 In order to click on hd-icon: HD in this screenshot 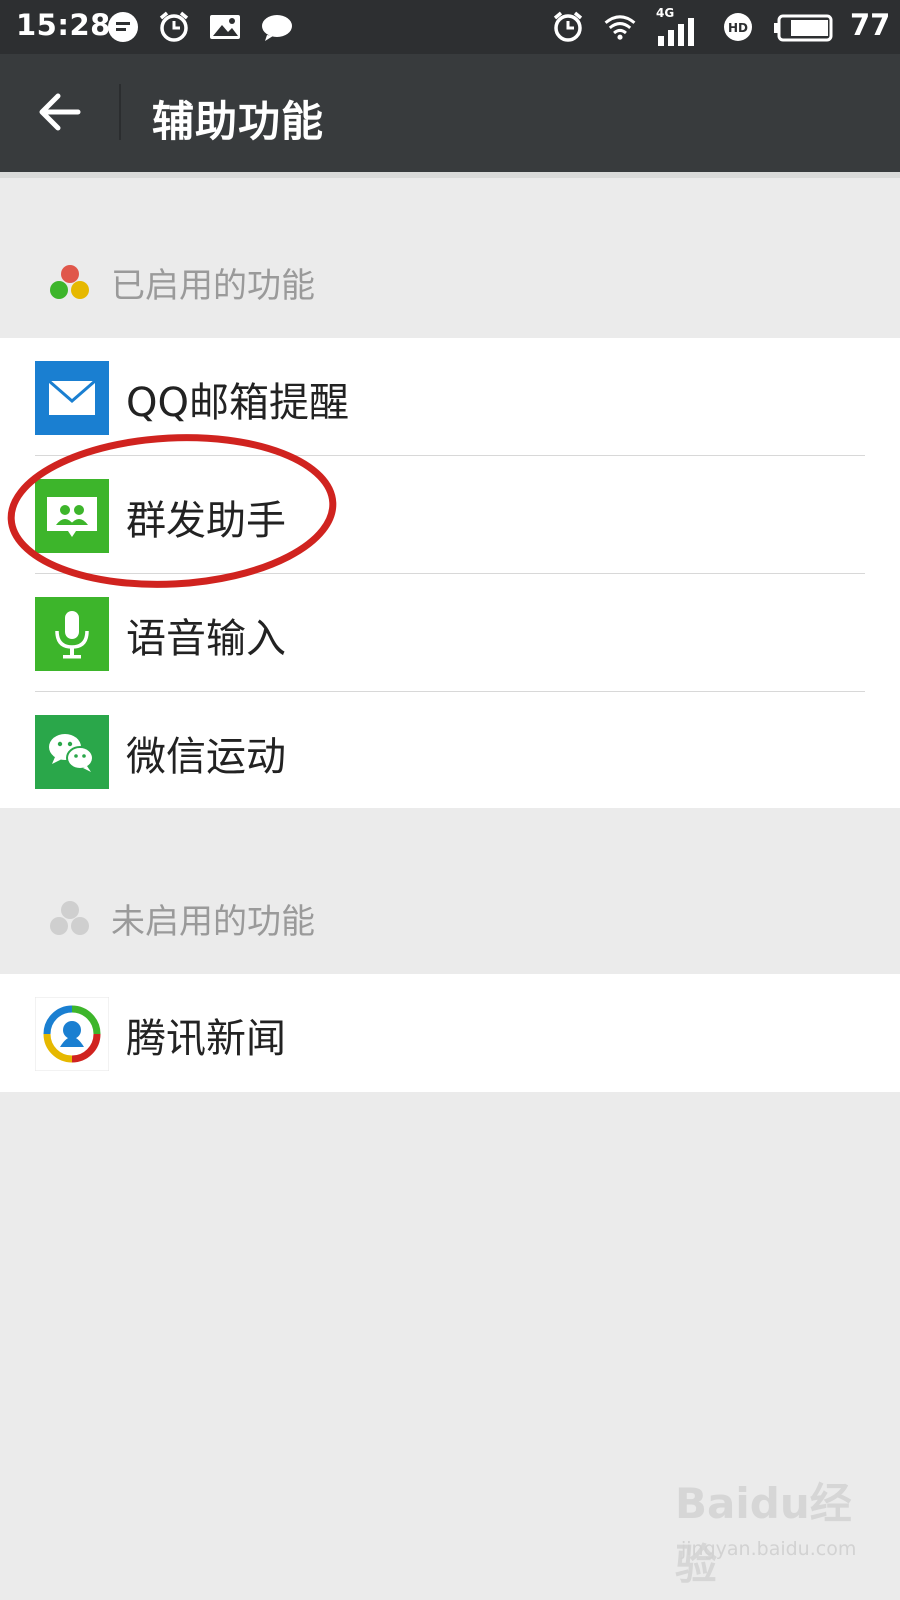, I will do `click(738, 27)`.